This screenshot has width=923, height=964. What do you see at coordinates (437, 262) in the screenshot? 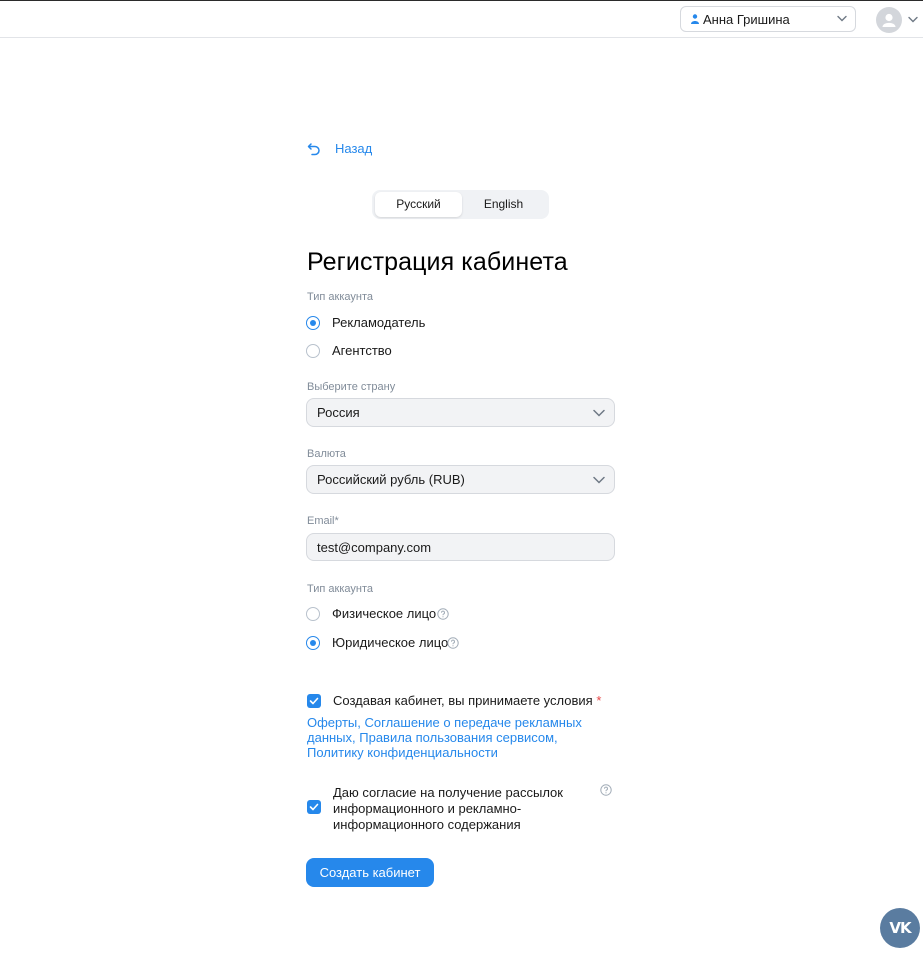
I see `page-title: Регистрация кабинета` at bounding box center [437, 262].